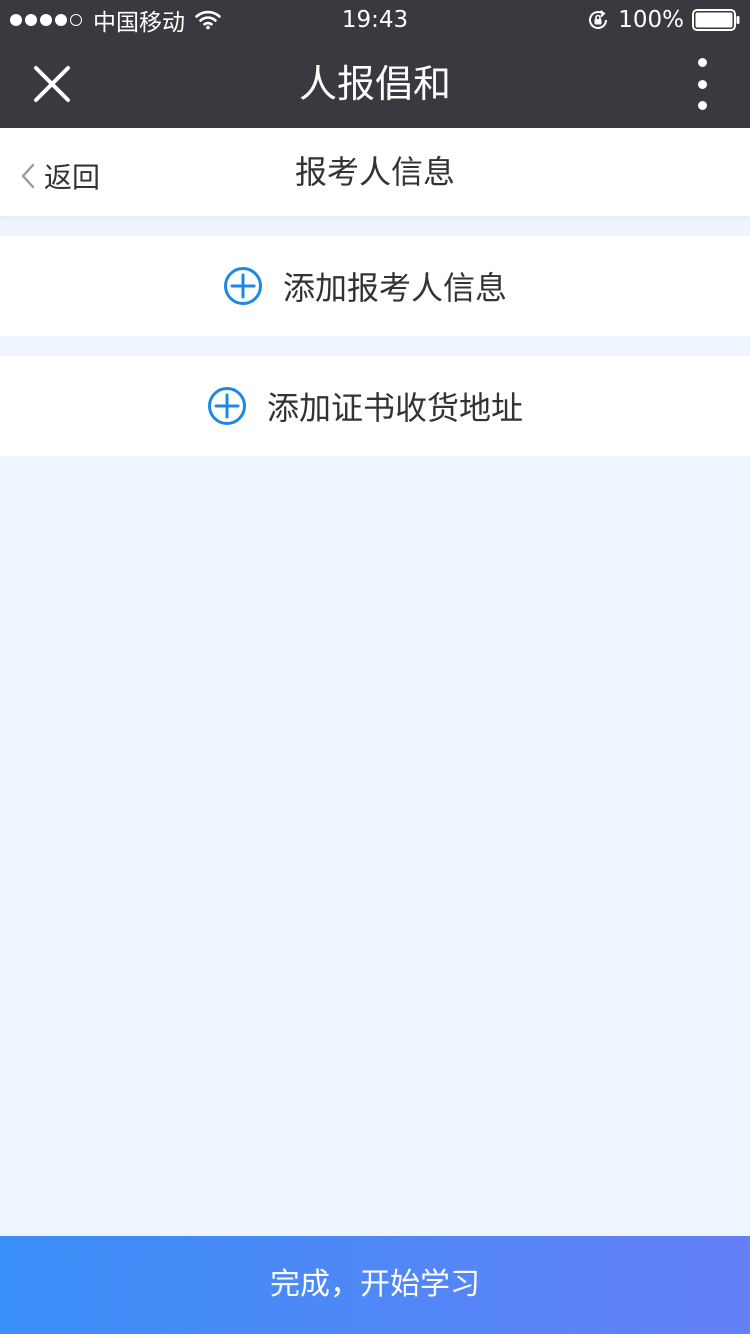 This screenshot has height=1334, width=750. What do you see at coordinates (375, 20) in the screenshot?
I see `status-bar: 中国移动 19:43 100%` at bounding box center [375, 20].